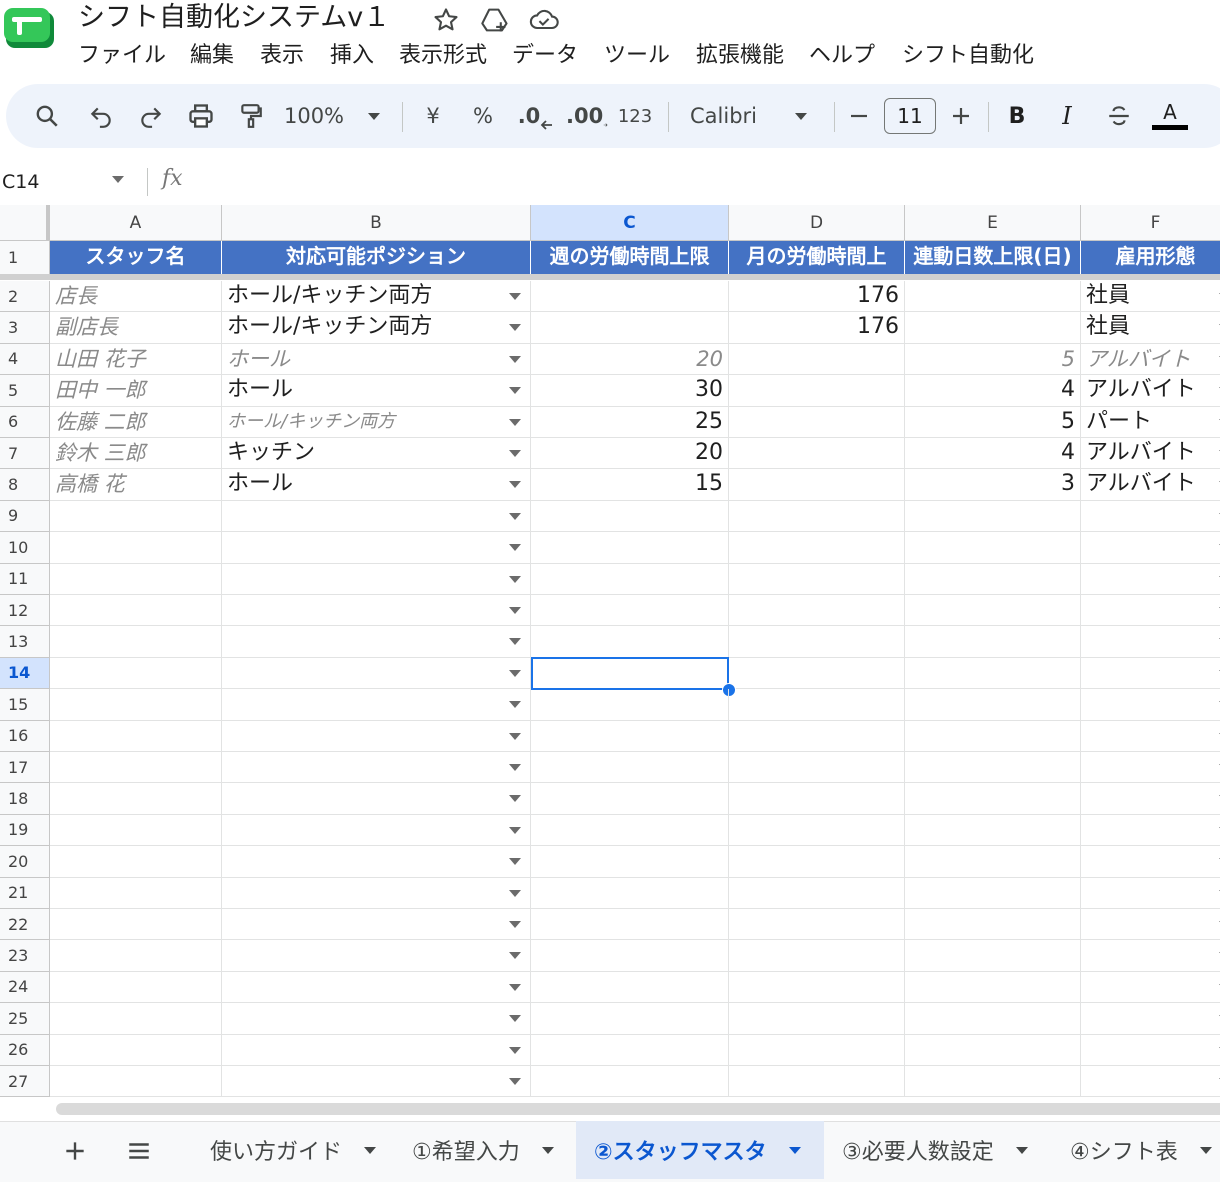 The width and height of the screenshot is (1220, 1182). I want to click on increase-decimal-button: .00, so click(587, 116).